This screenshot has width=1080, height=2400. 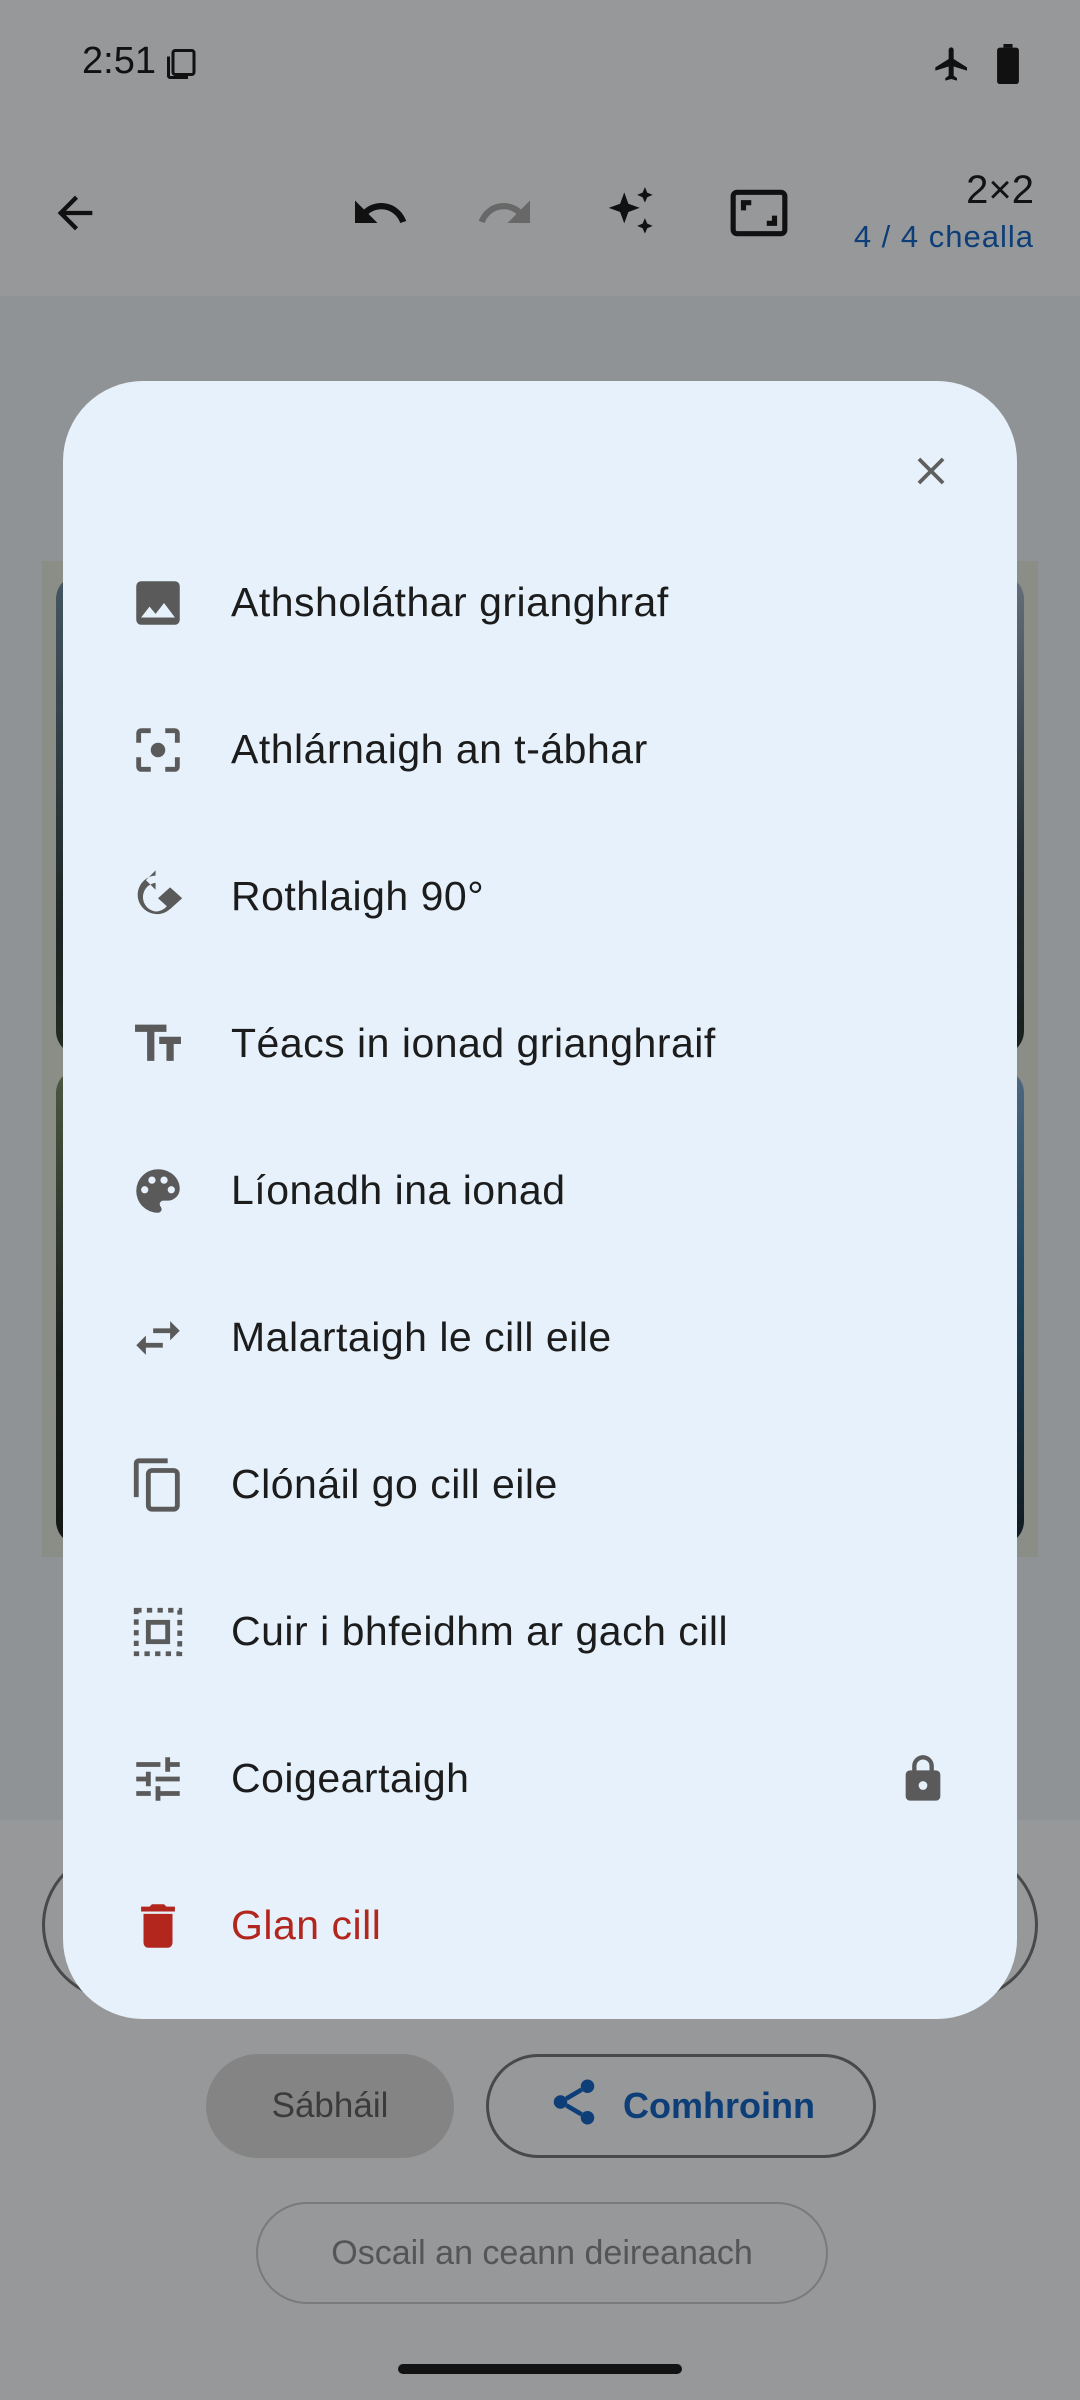 What do you see at coordinates (158, 897) in the screenshot?
I see `rotate-icon` at bounding box center [158, 897].